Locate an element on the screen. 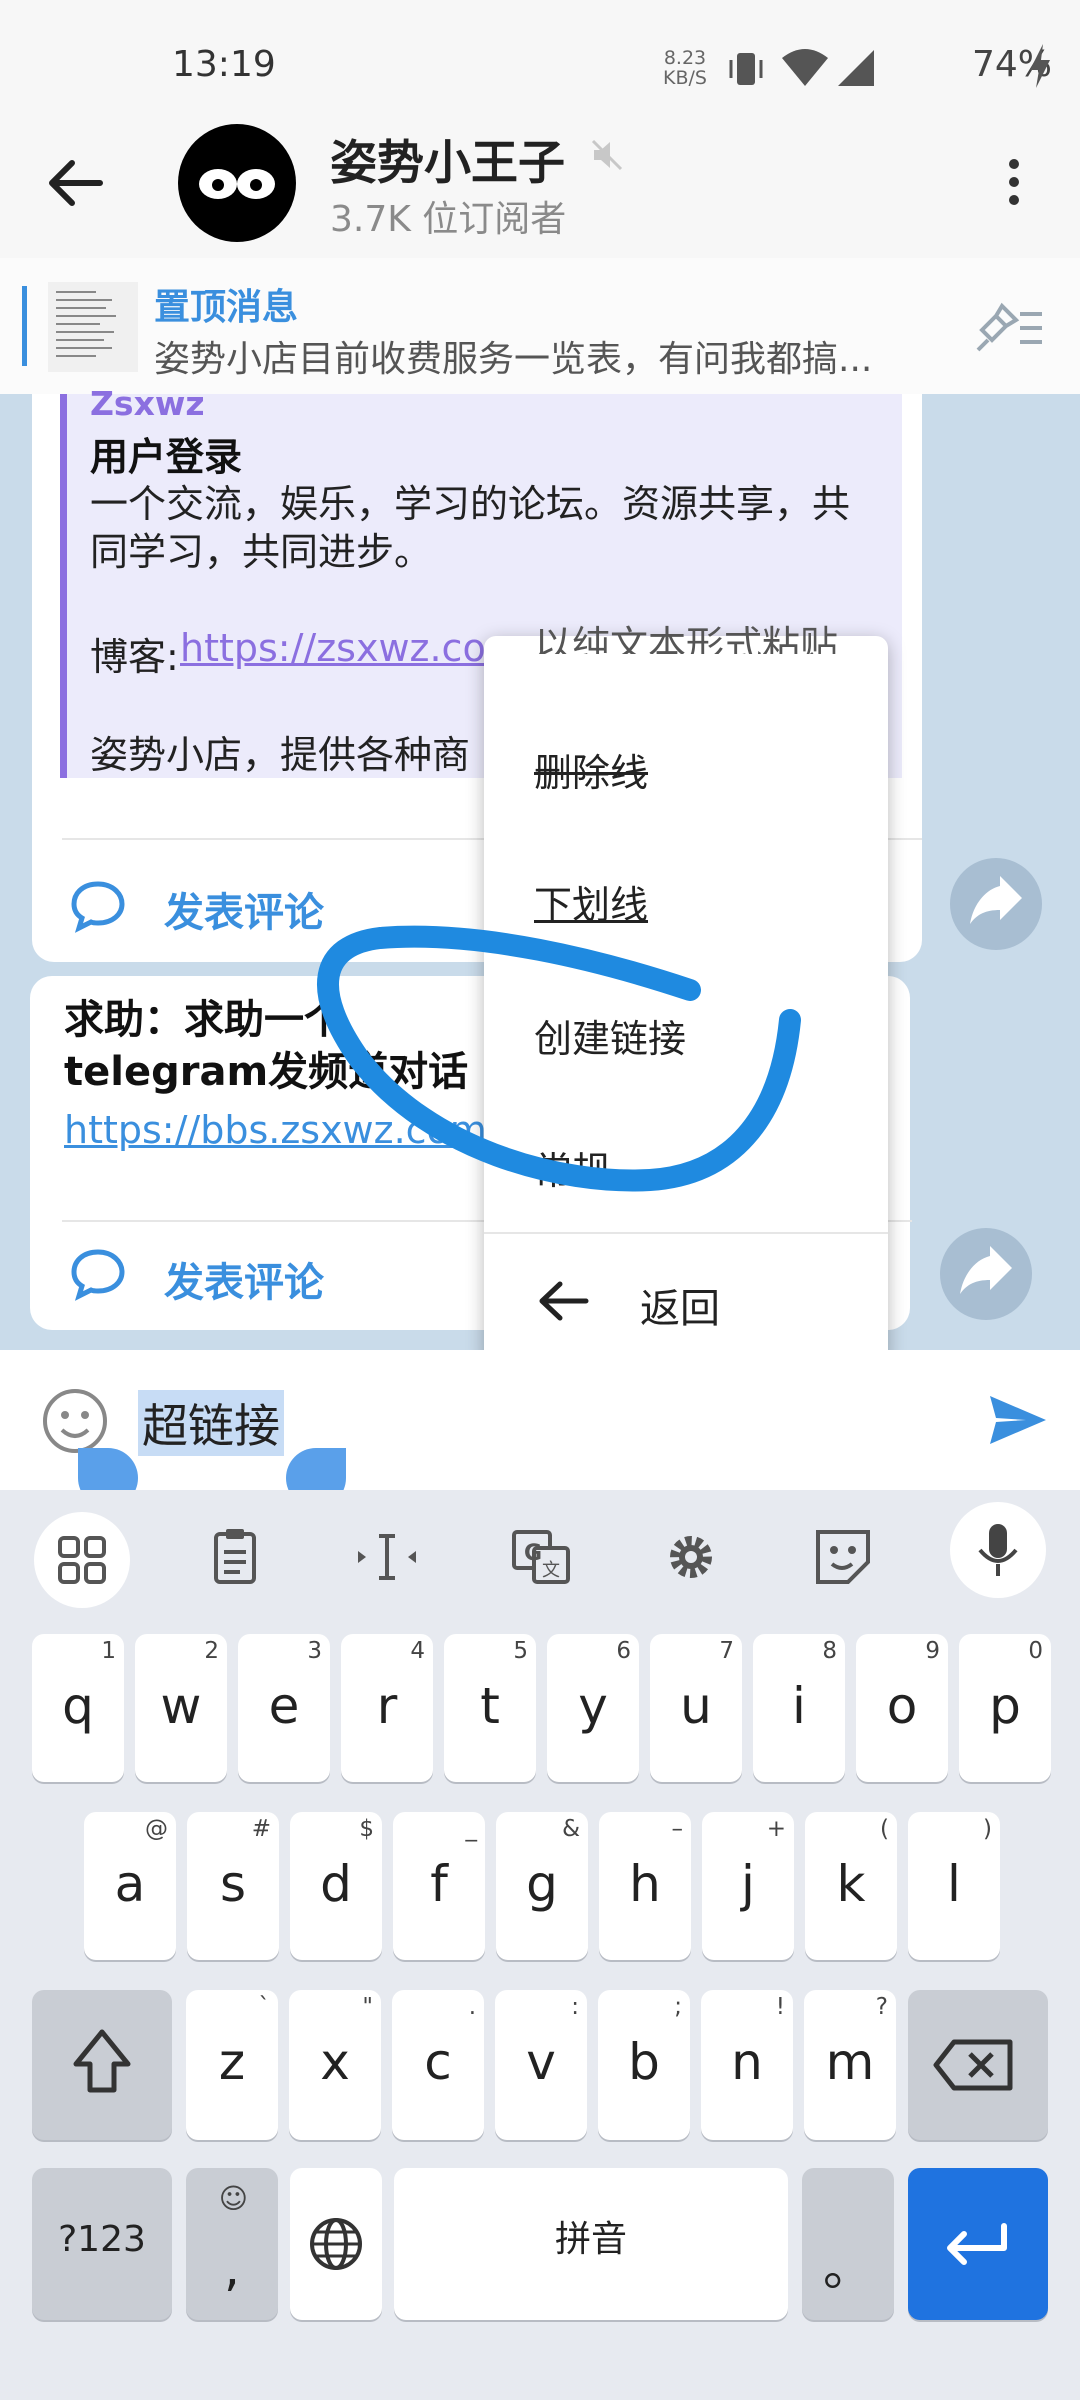  voice-input-button is located at coordinates (998, 1550).